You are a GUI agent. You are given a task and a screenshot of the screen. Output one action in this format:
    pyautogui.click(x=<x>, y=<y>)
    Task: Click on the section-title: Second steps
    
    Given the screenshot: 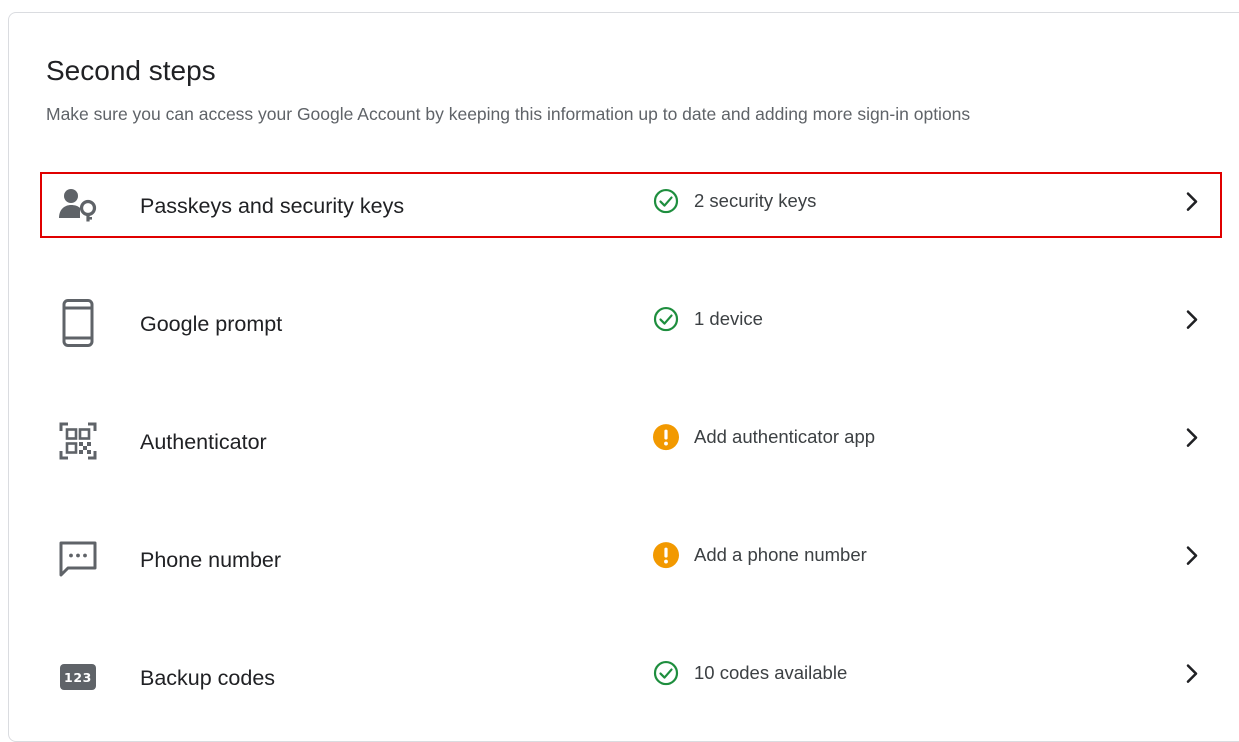 What is the action you would take?
    pyautogui.click(x=131, y=70)
    